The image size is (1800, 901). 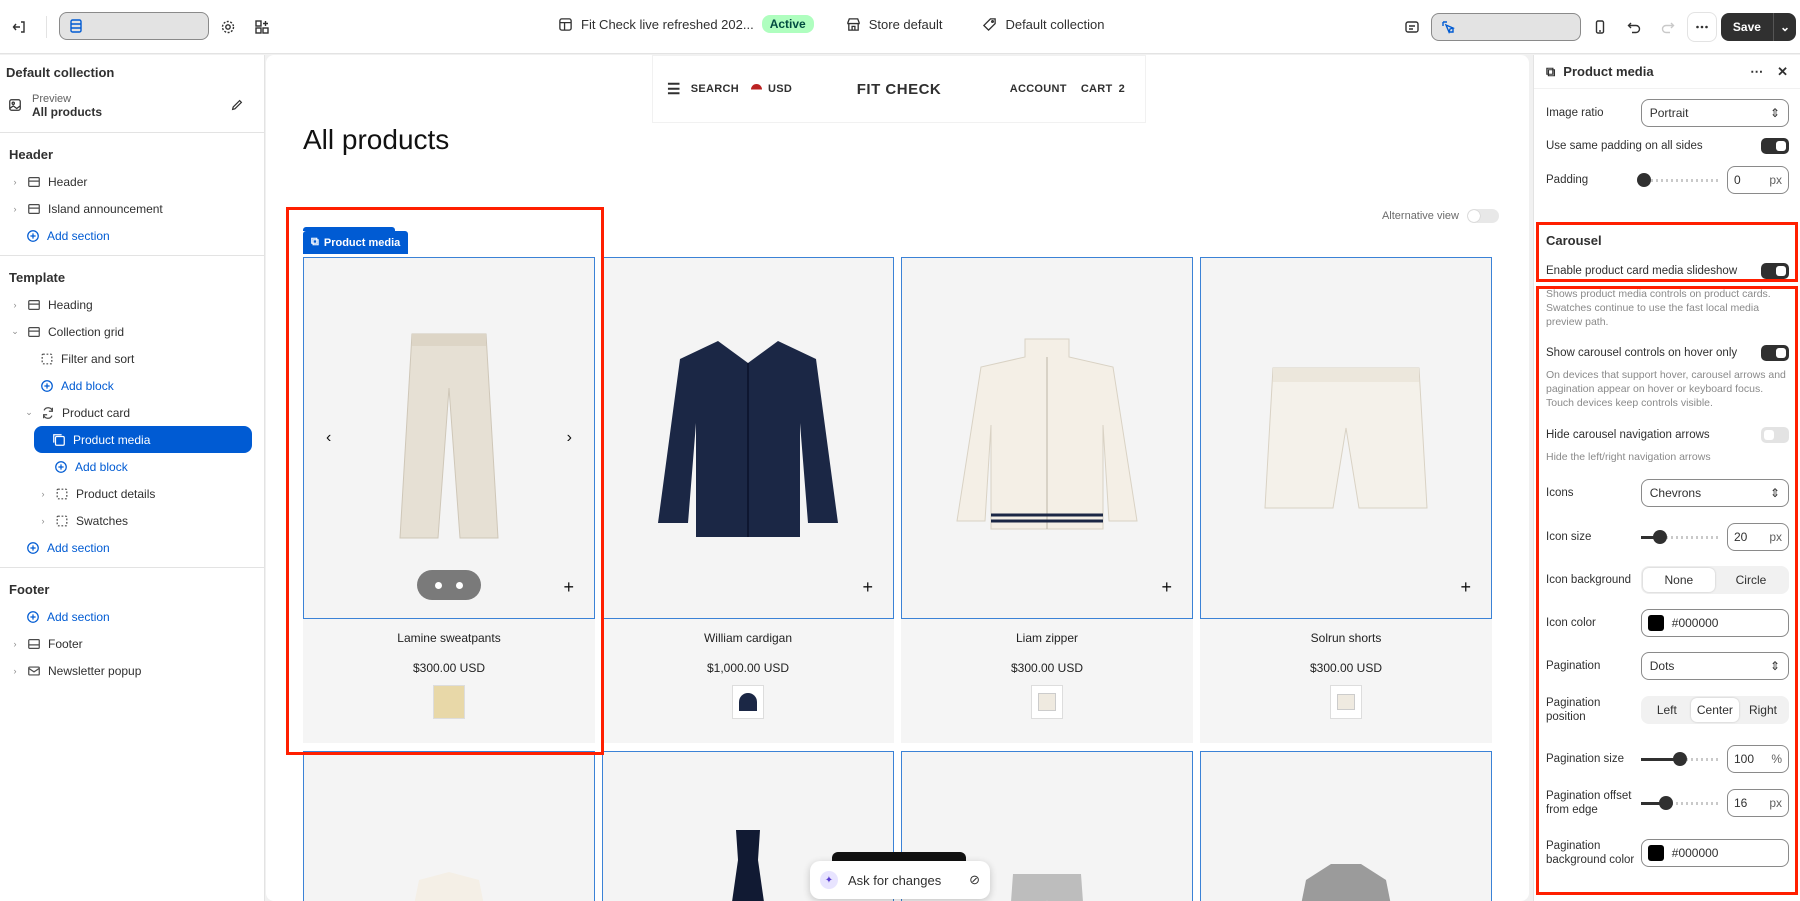 What do you see at coordinates (1097, 89) in the screenshot?
I see `cart-link: CART` at bounding box center [1097, 89].